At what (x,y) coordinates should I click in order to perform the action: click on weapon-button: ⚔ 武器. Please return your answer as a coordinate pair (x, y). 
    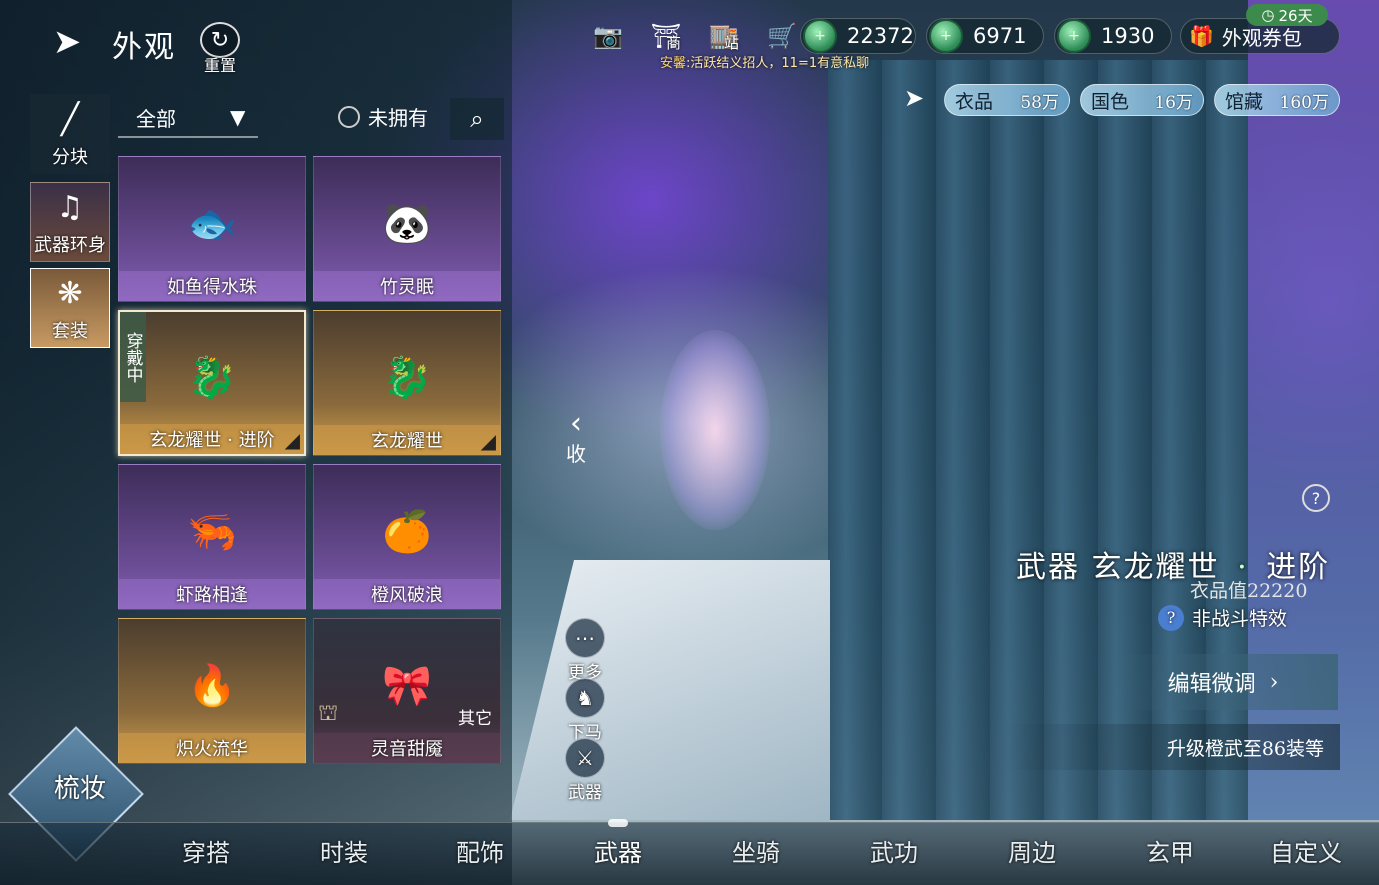
    Looking at the image, I should click on (585, 770).